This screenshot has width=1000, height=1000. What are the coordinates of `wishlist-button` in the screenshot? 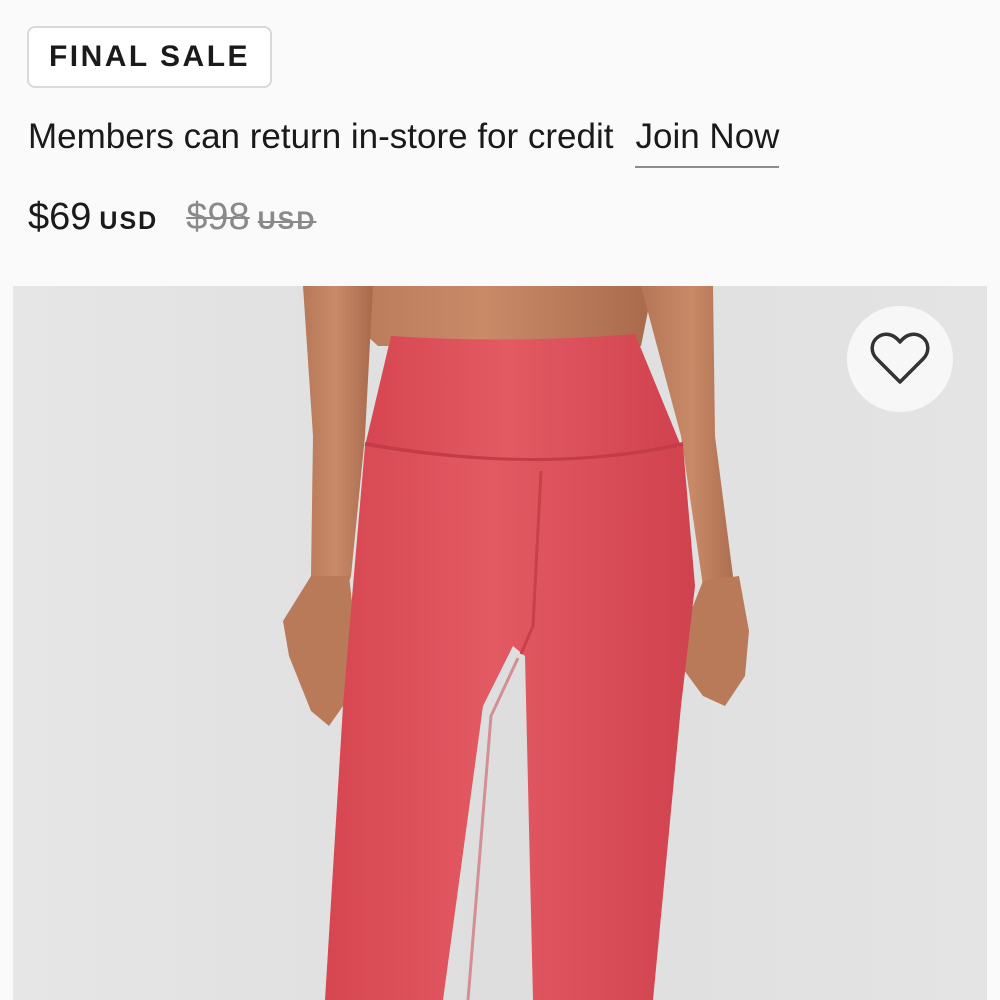 It's located at (900, 359).